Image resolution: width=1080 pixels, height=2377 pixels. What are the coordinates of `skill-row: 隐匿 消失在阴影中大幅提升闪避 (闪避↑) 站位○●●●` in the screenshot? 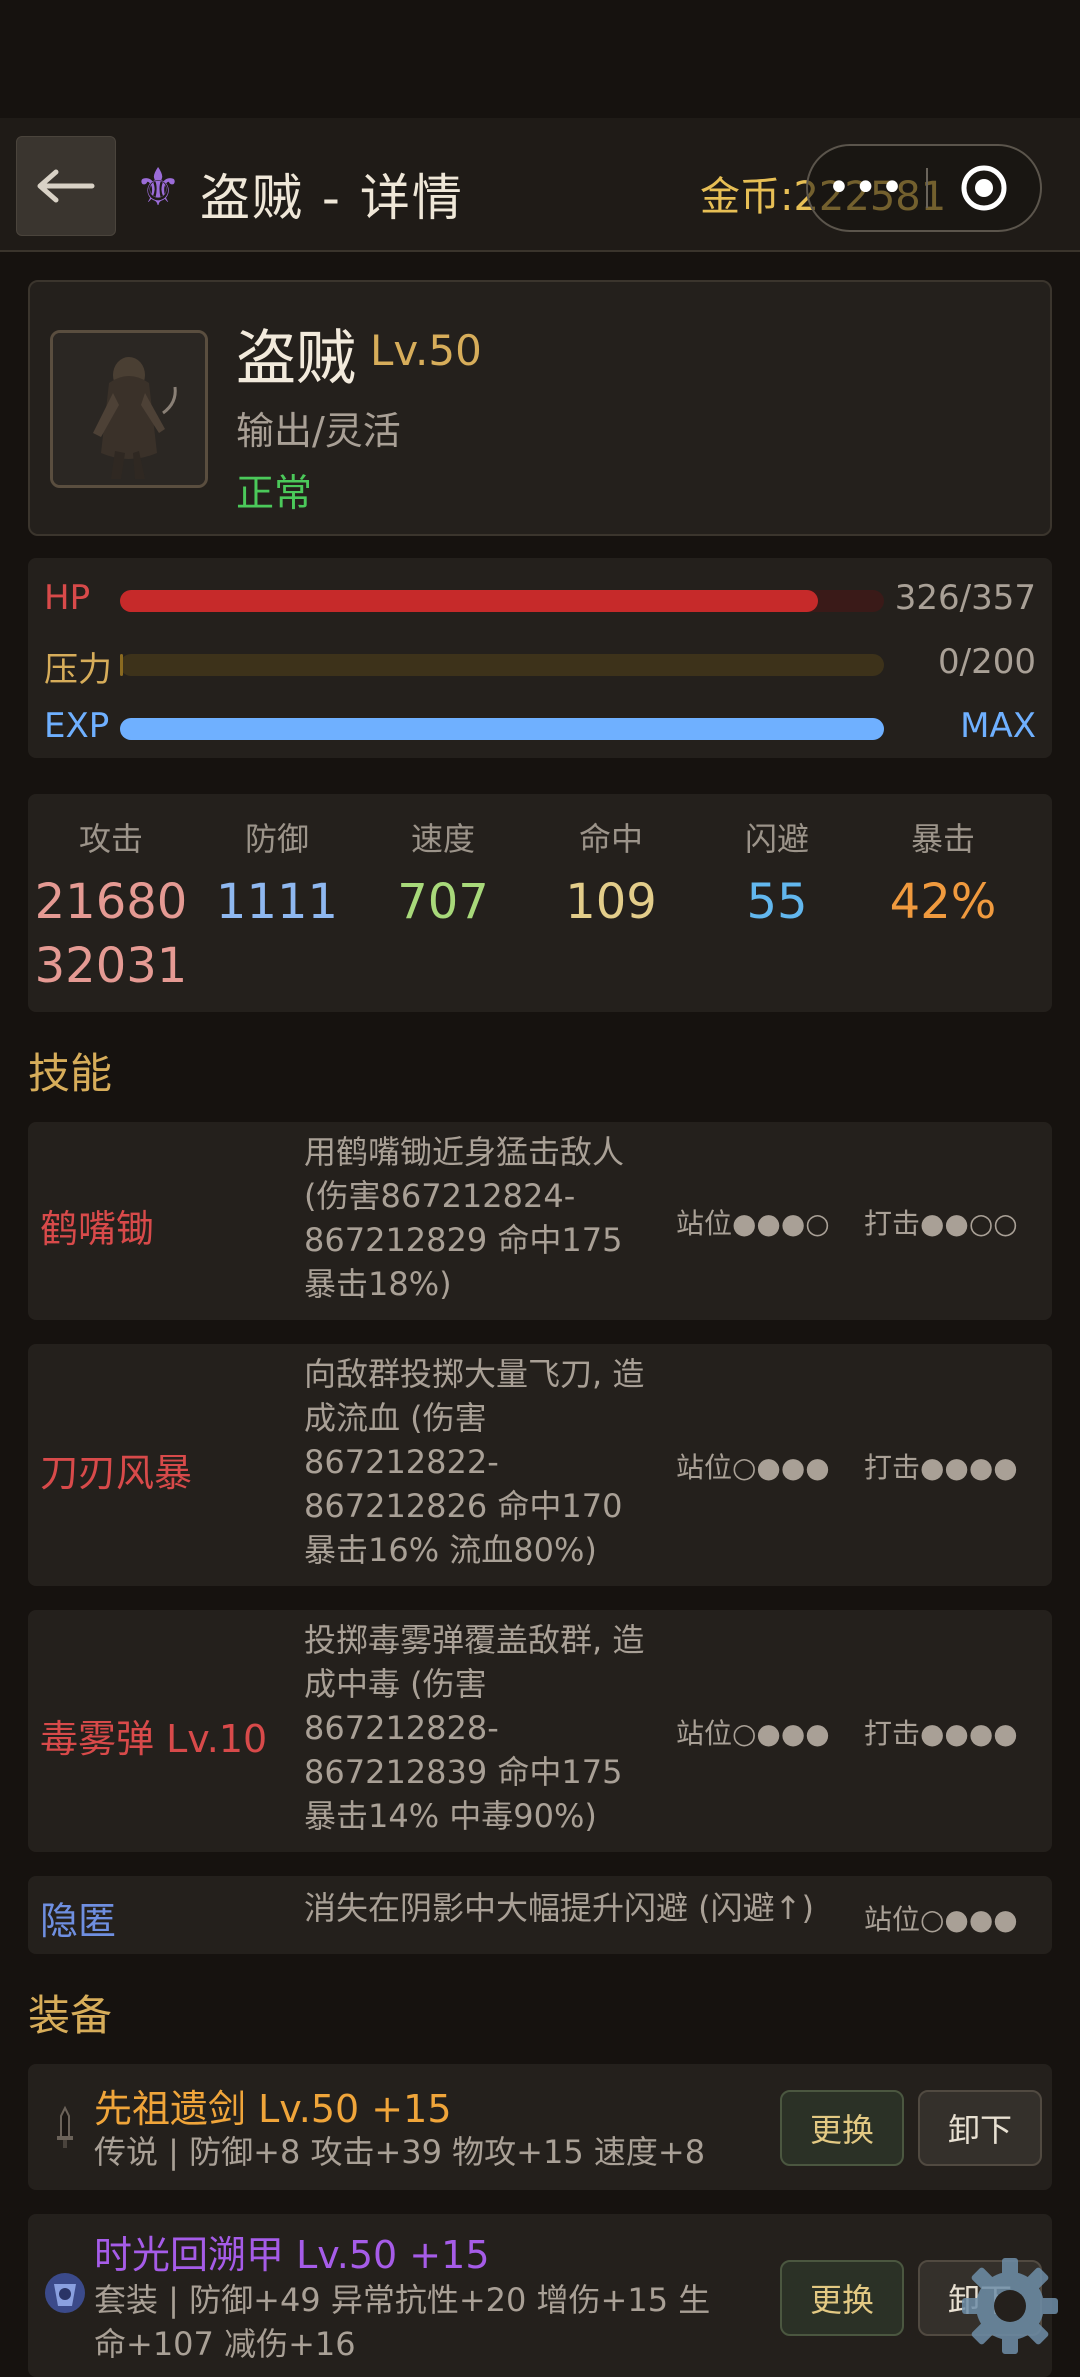 It's located at (540, 1915).